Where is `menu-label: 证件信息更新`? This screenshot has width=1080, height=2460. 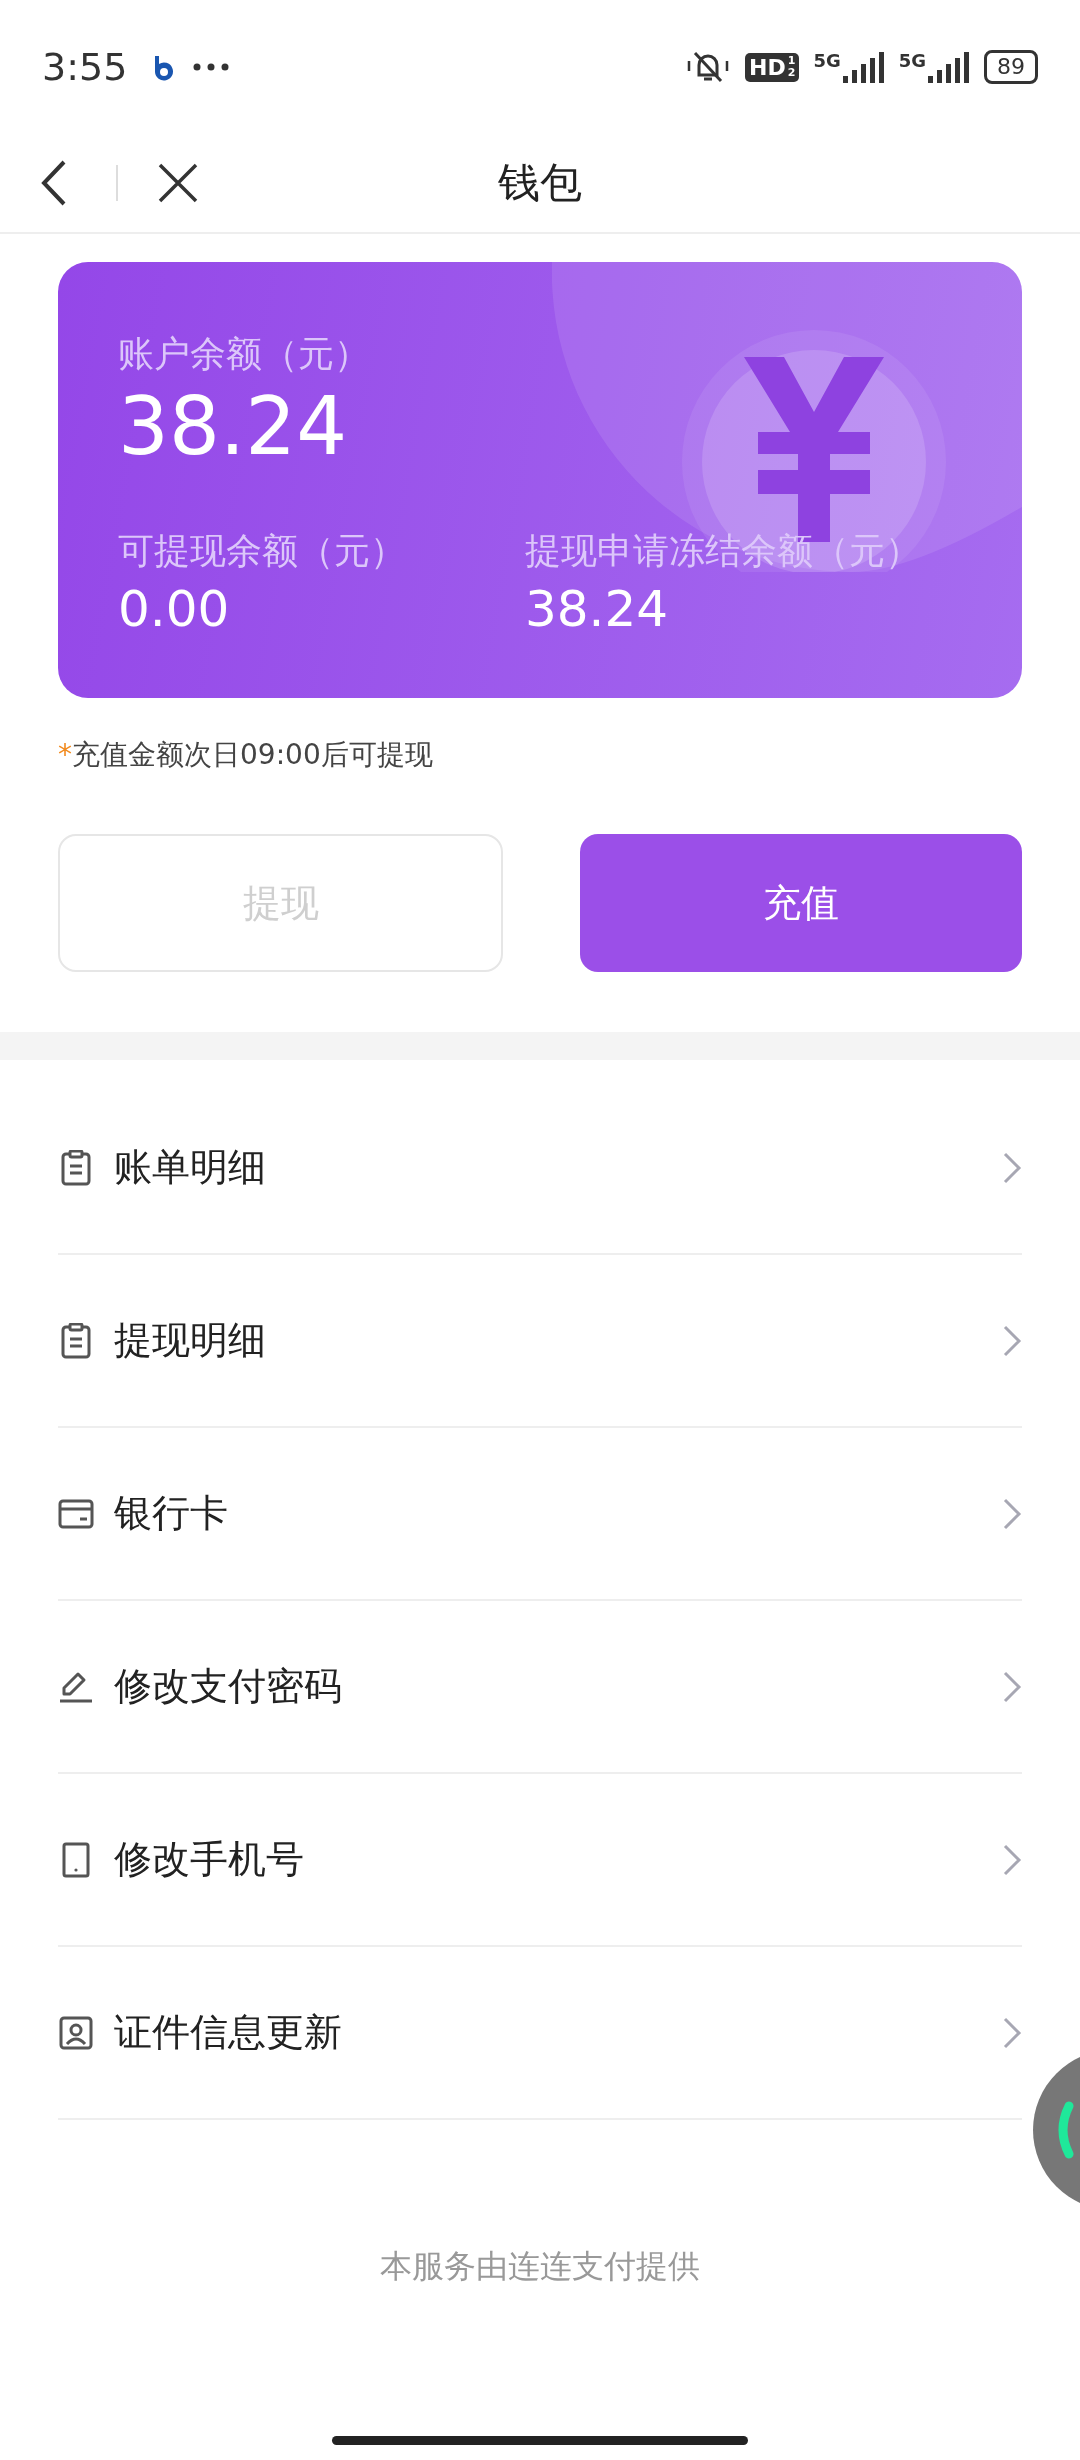 menu-label: 证件信息更新 is located at coordinates (228, 2032).